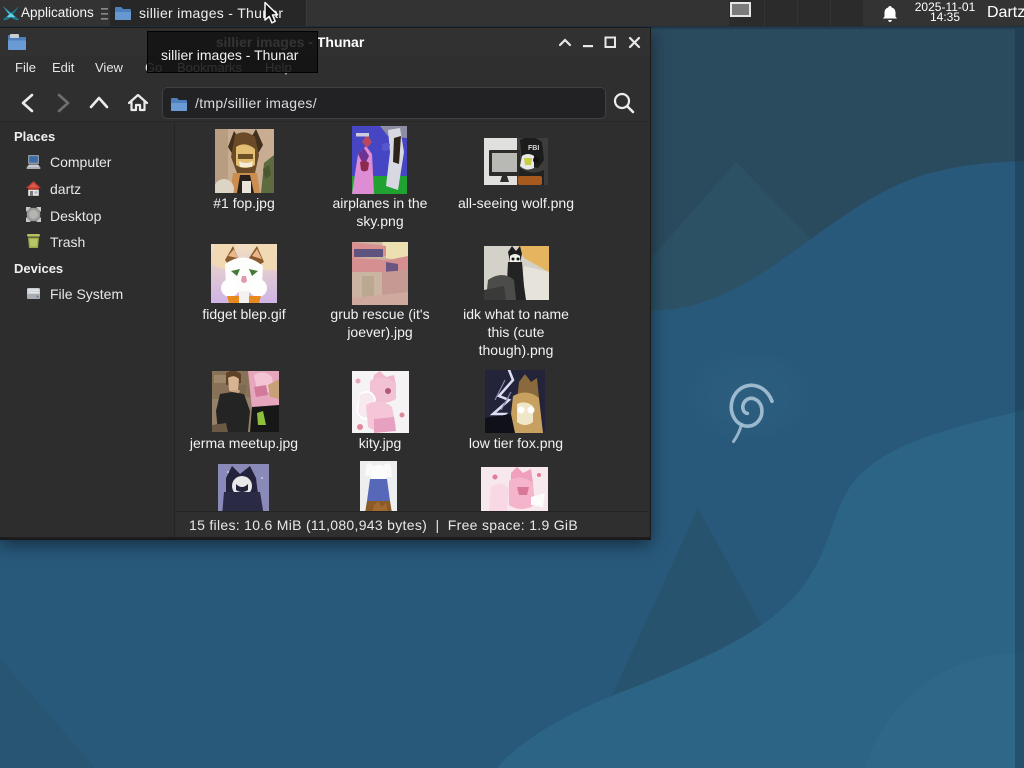  I want to click on svg-text: FBI, so click(533, 148).